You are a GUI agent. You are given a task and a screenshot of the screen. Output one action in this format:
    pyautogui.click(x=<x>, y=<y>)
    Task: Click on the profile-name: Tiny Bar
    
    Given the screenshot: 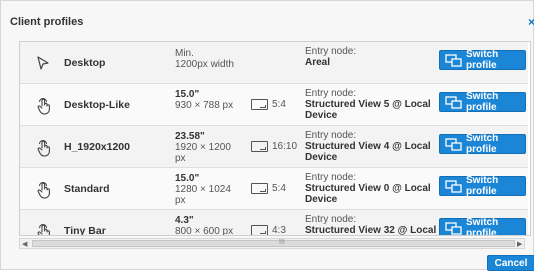 What is the action you would take?
    pyautogui.click(x=85, y=230)
    